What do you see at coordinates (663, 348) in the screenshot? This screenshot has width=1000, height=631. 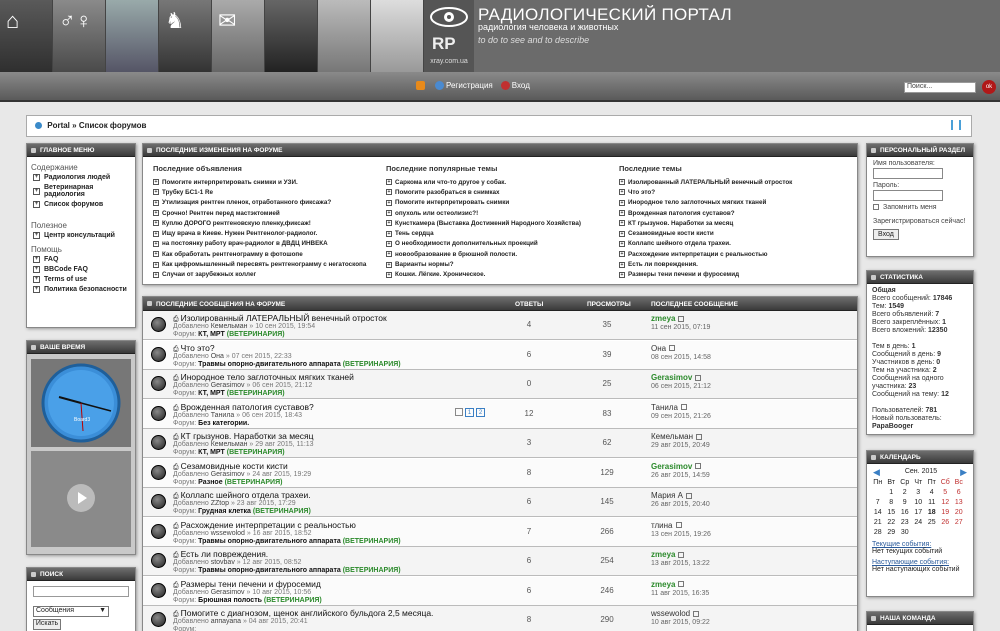 I see `last-post-user: Она` at bounding box center [663, 348].